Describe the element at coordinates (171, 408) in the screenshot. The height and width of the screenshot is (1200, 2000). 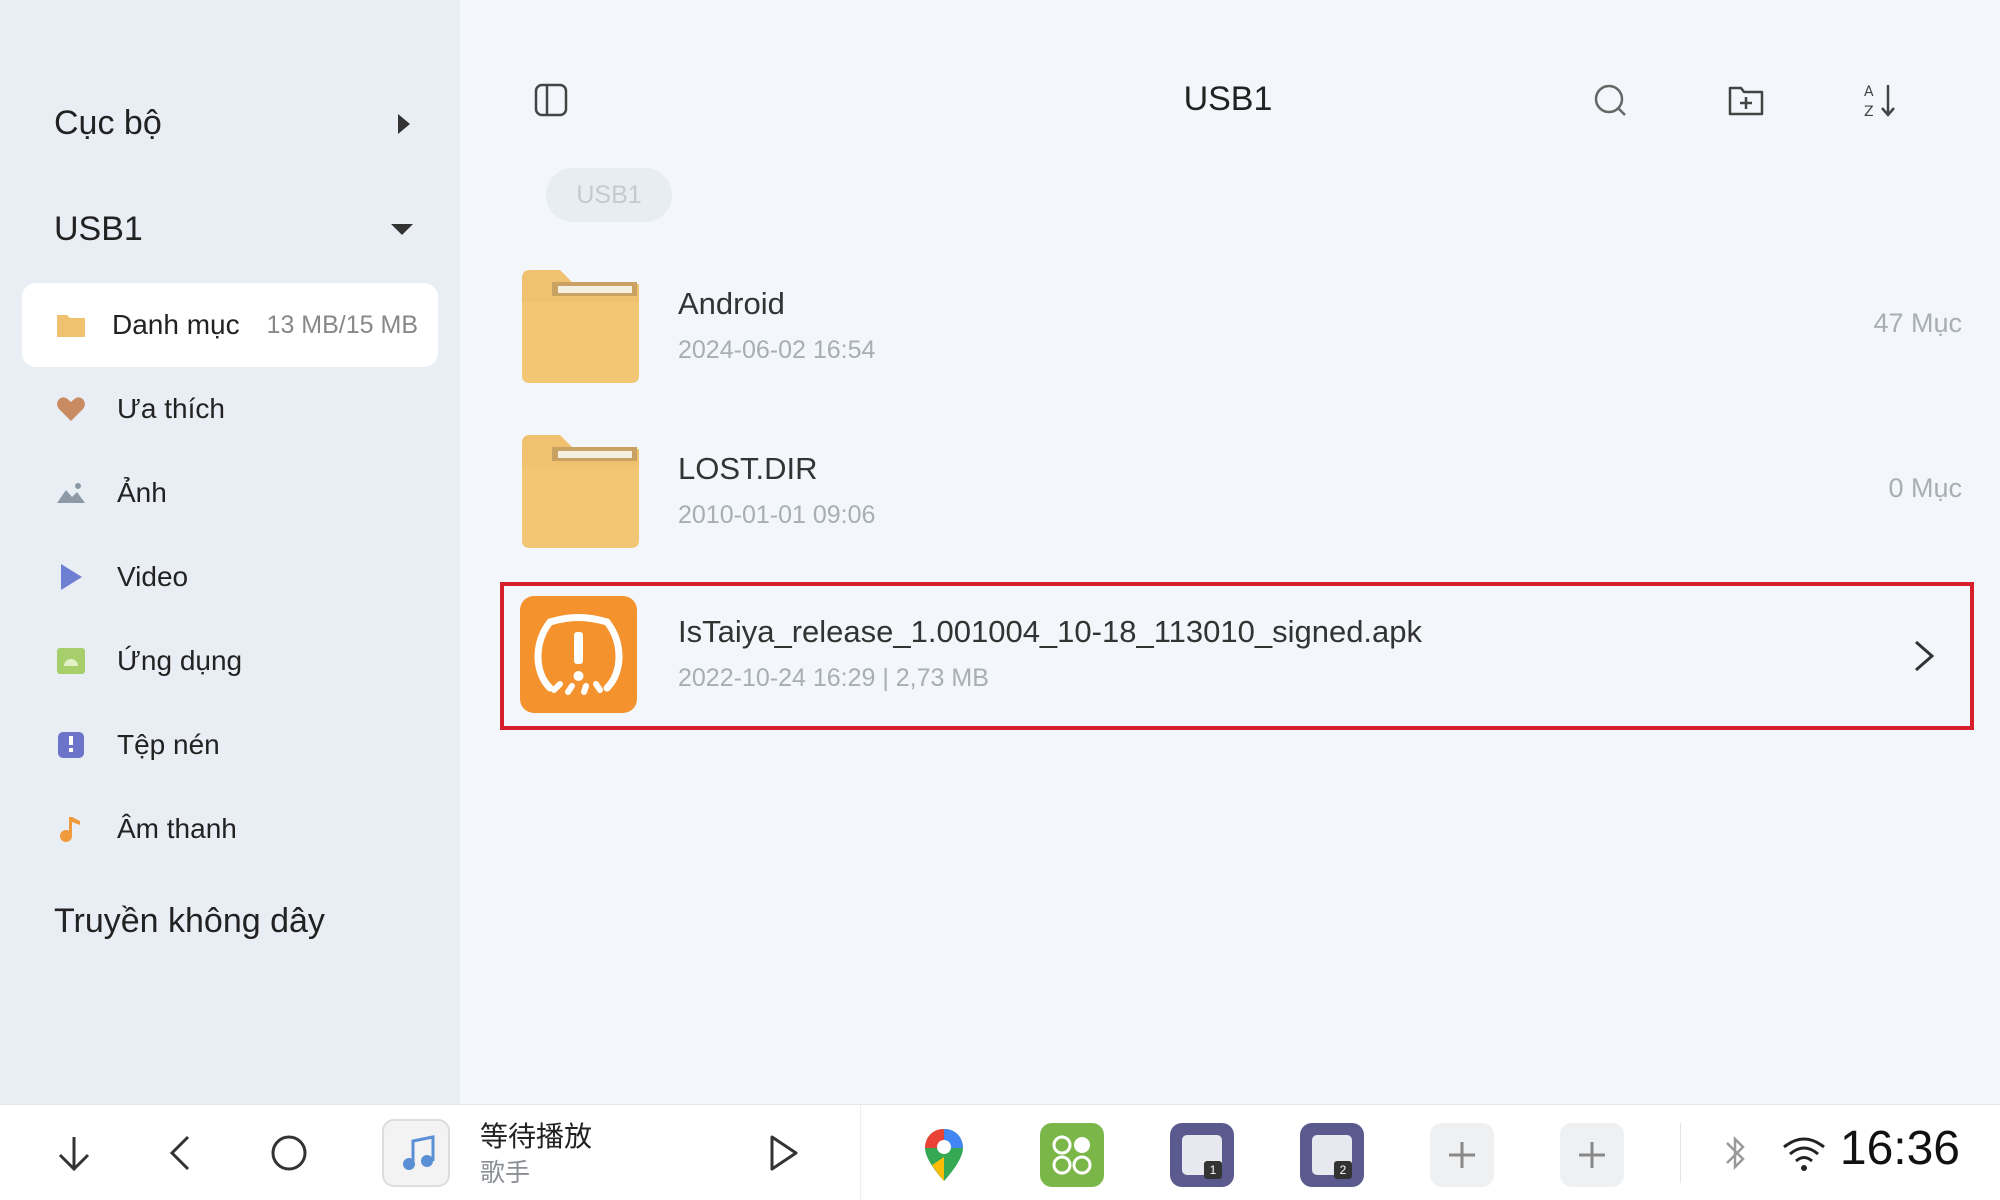
I see `sidebar-item-label: Ưa thích` at that location.